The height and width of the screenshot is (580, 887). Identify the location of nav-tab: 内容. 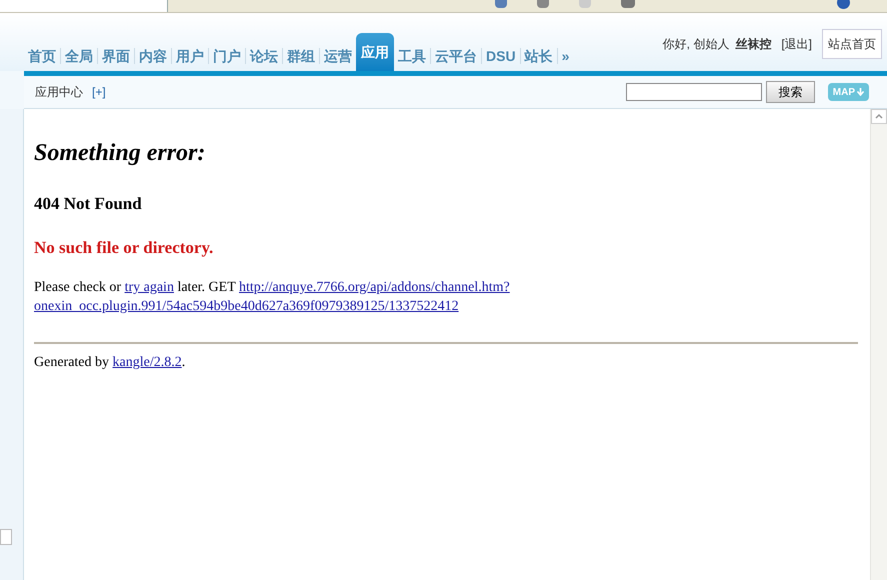
(153, 56).